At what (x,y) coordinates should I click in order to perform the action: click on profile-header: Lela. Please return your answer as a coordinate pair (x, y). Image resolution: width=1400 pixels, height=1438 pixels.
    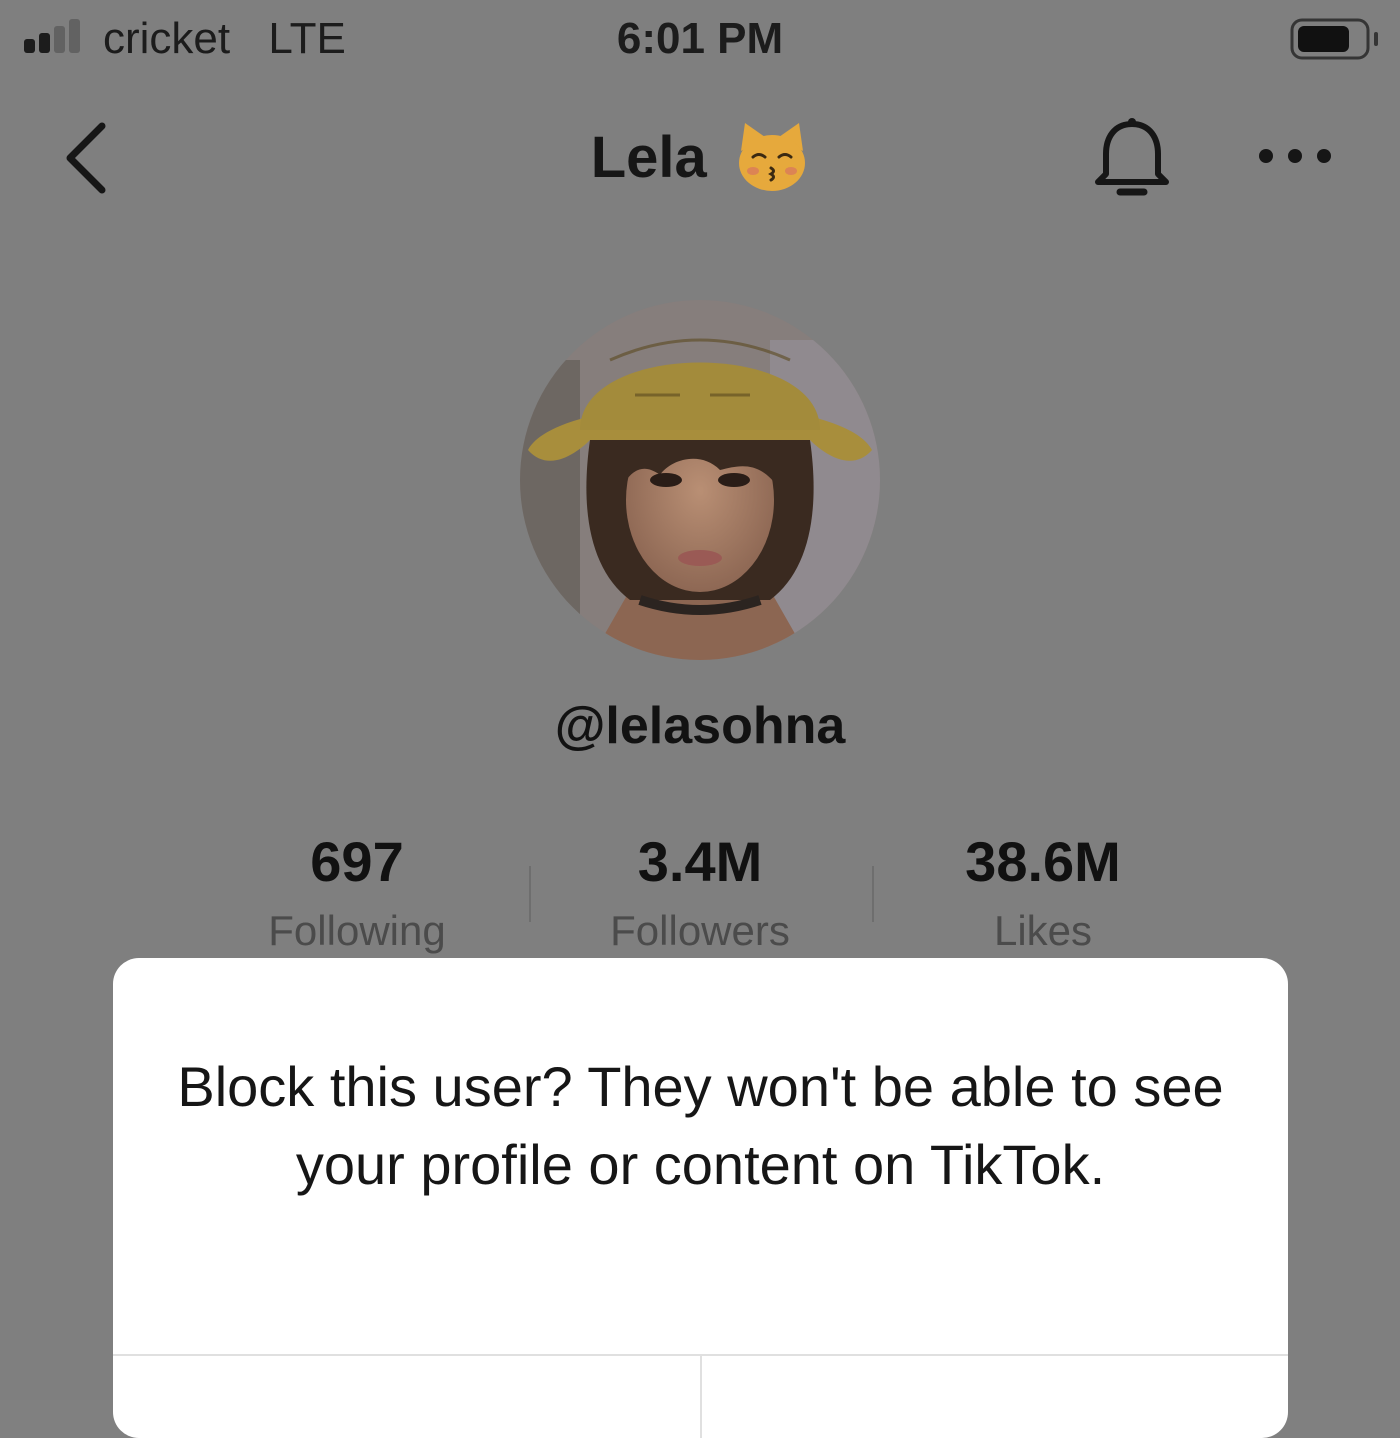
    Looking at the image, I should click on (700, 160).